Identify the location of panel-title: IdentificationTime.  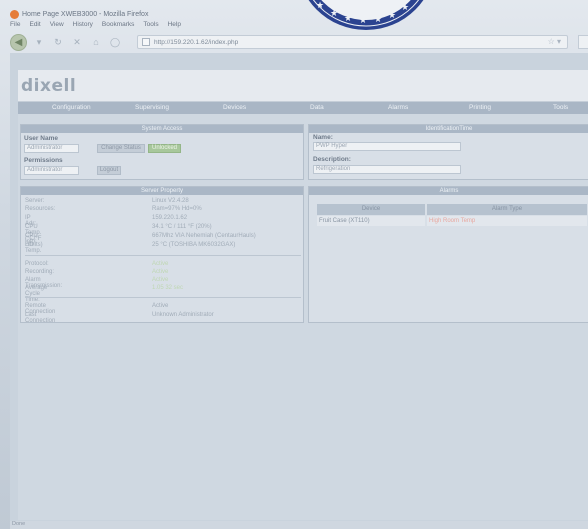
(448, 129).